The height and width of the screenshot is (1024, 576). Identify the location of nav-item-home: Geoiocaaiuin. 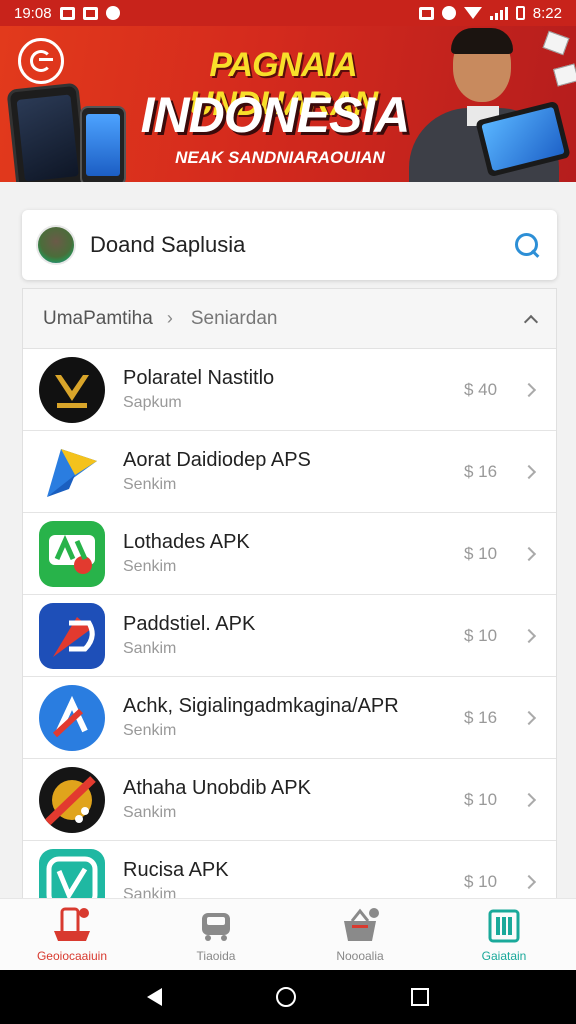
(72, 934).